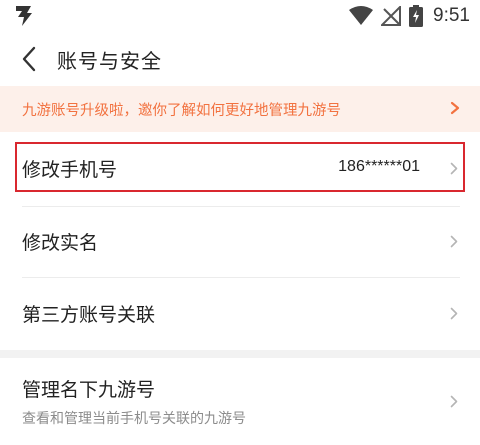 The height and width of the screenshot is (445, 480). Describe the element at coordinates (240, 354) in the screenshot. I see `section-divider` at that location.